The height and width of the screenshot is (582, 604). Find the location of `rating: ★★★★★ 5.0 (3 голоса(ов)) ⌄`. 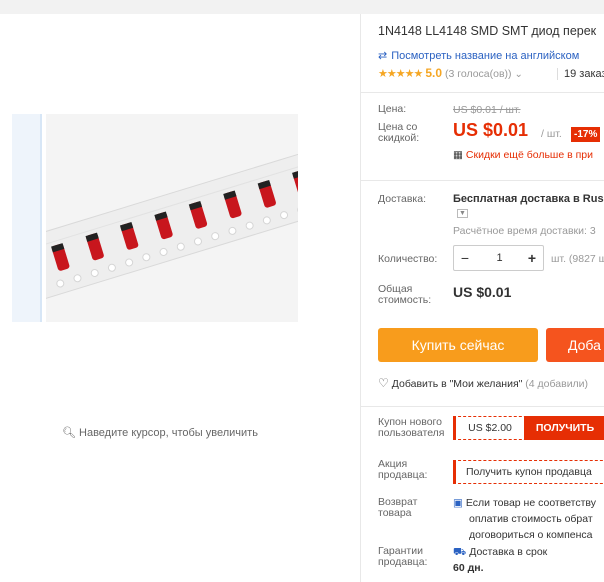

rating: ★★★★★ 5.0 (3 голоса(ов)) ⌄ is located at coordinates (450, 73).